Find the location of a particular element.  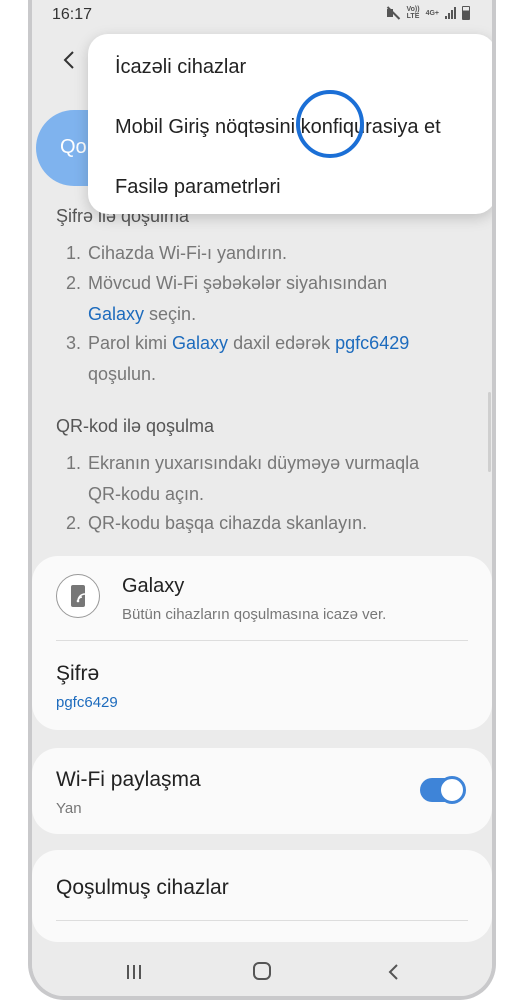

wifi-sharing-toggle is located at coordinates (443, 790).